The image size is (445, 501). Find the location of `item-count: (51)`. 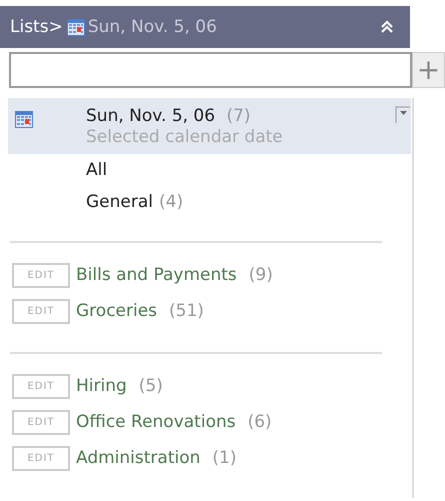

item-count: (51) is located at coordinates (186, 311).